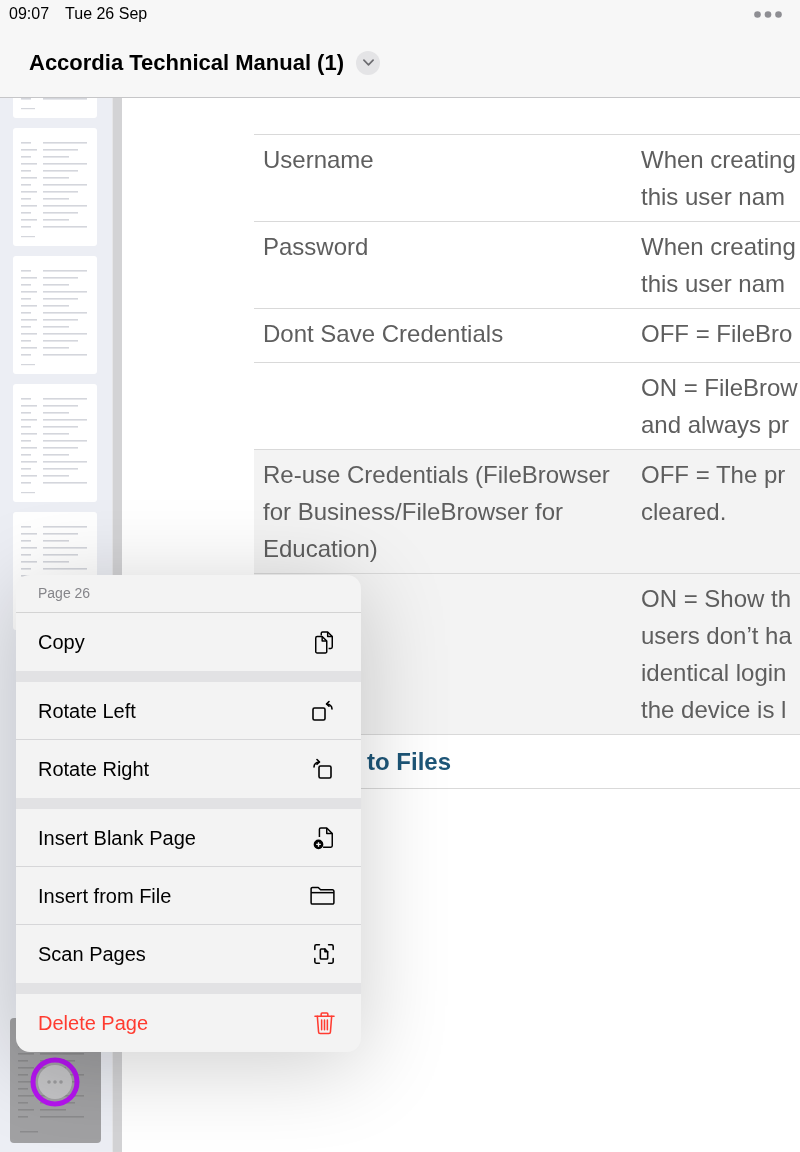 The image size is (800, 1152). What do you see at coordinates (323, 769) in the screenshot?
I see `rotate-right-icon` at bounding box center [323, 769].